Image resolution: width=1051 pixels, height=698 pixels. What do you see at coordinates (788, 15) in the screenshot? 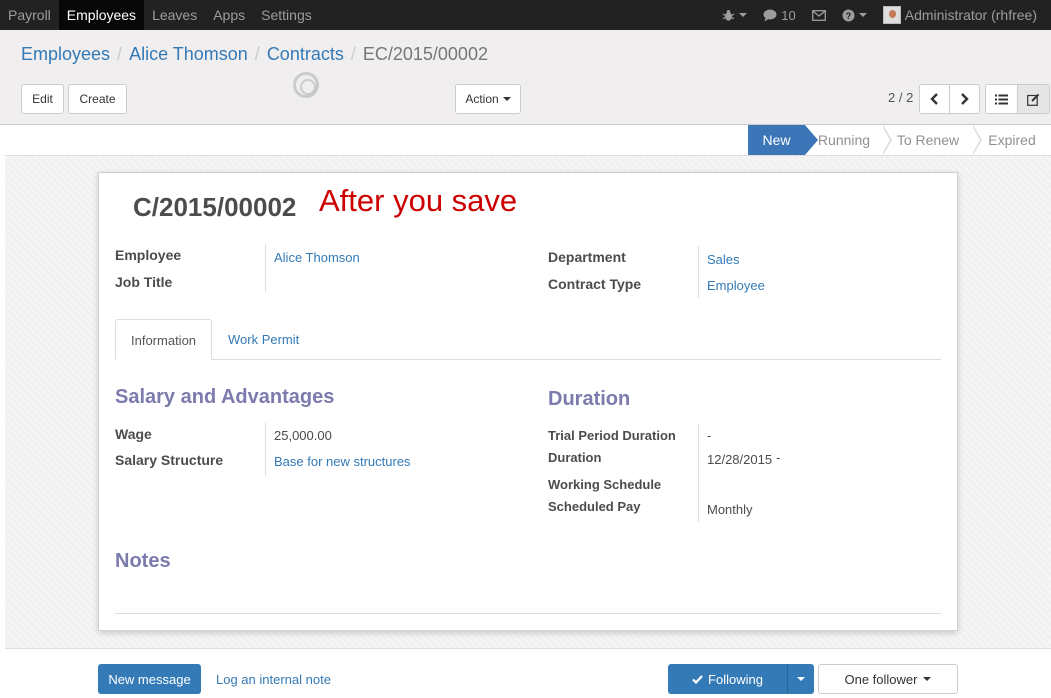
I see `messages-count: 10` at bounding box center [788, 15].